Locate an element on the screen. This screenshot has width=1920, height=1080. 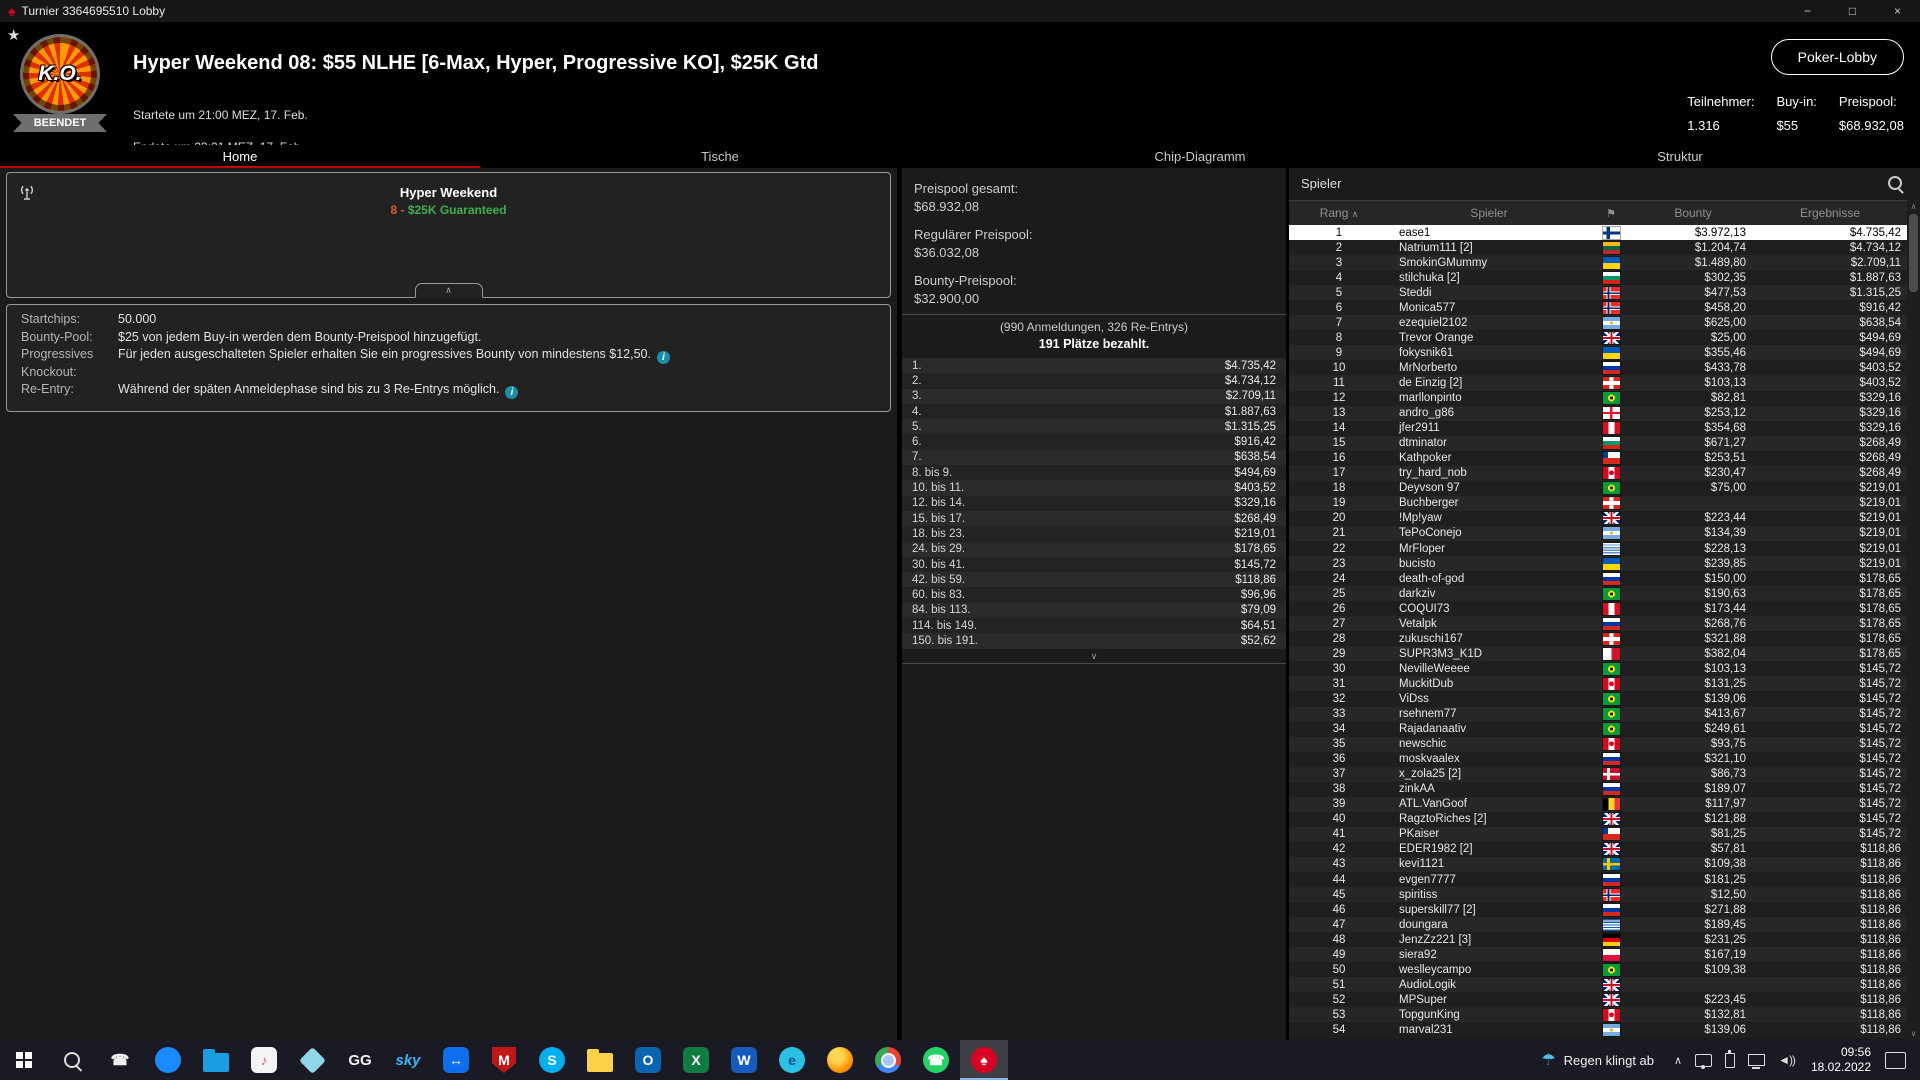
minimize-button: − is located at coordinates (1807, 11).